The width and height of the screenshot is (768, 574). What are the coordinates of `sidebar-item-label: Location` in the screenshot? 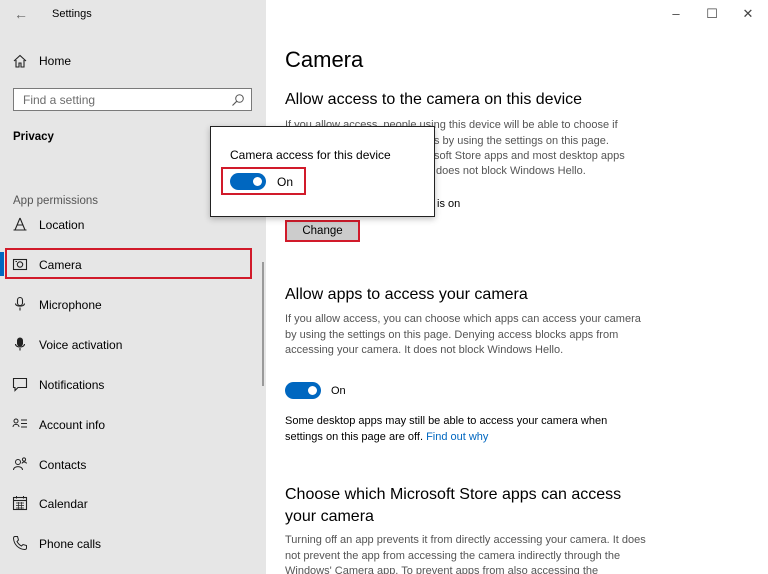 It's located at (62, 225).